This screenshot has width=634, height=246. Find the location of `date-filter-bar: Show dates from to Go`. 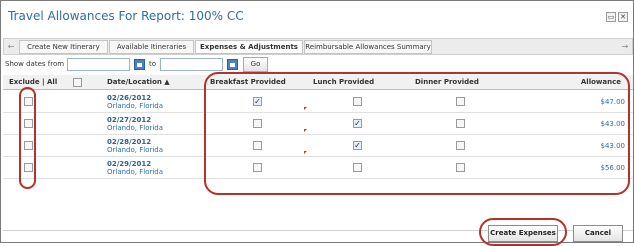

date-filter-bar: Show dates from to Go is located at coordinates (318, 65).